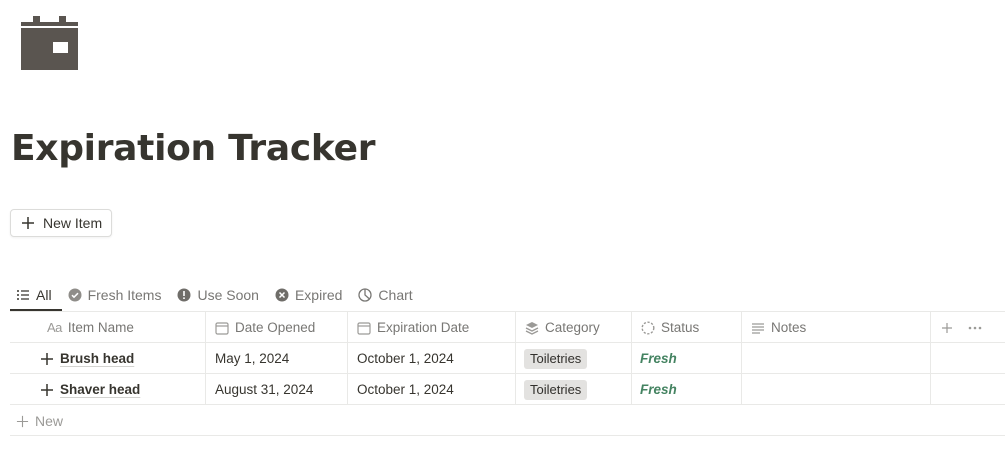 The height and width of the screenshot is (452, 1005). I want to click on new-row-bottom-border, so click(507, 435).